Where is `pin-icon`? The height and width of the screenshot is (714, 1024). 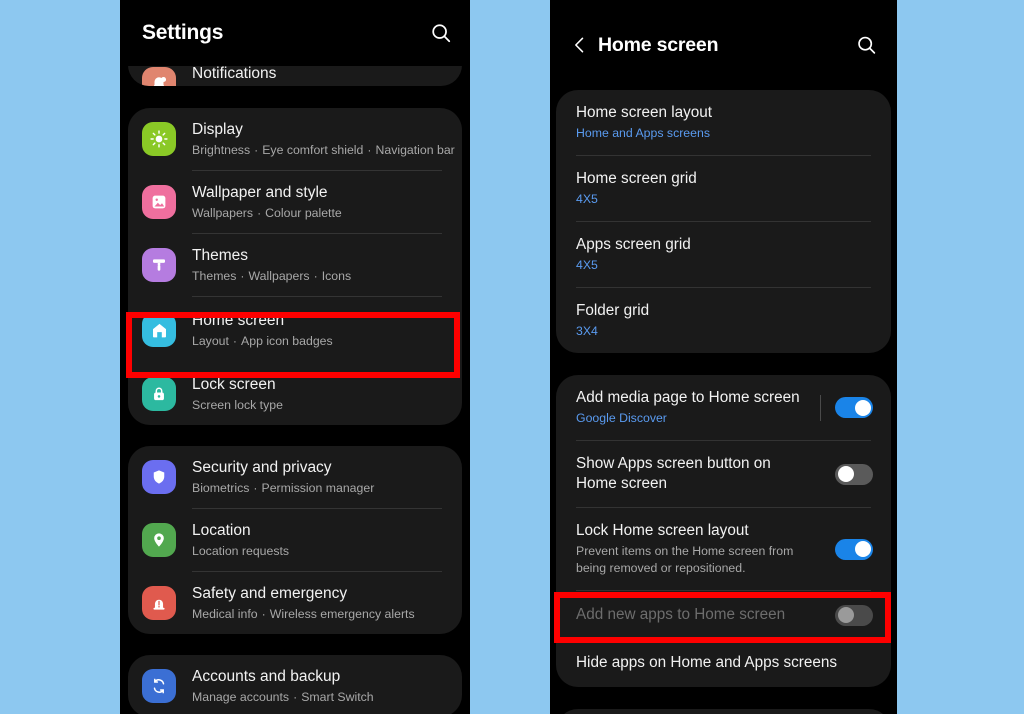
pin-icon is located at coordinates (159, 540).